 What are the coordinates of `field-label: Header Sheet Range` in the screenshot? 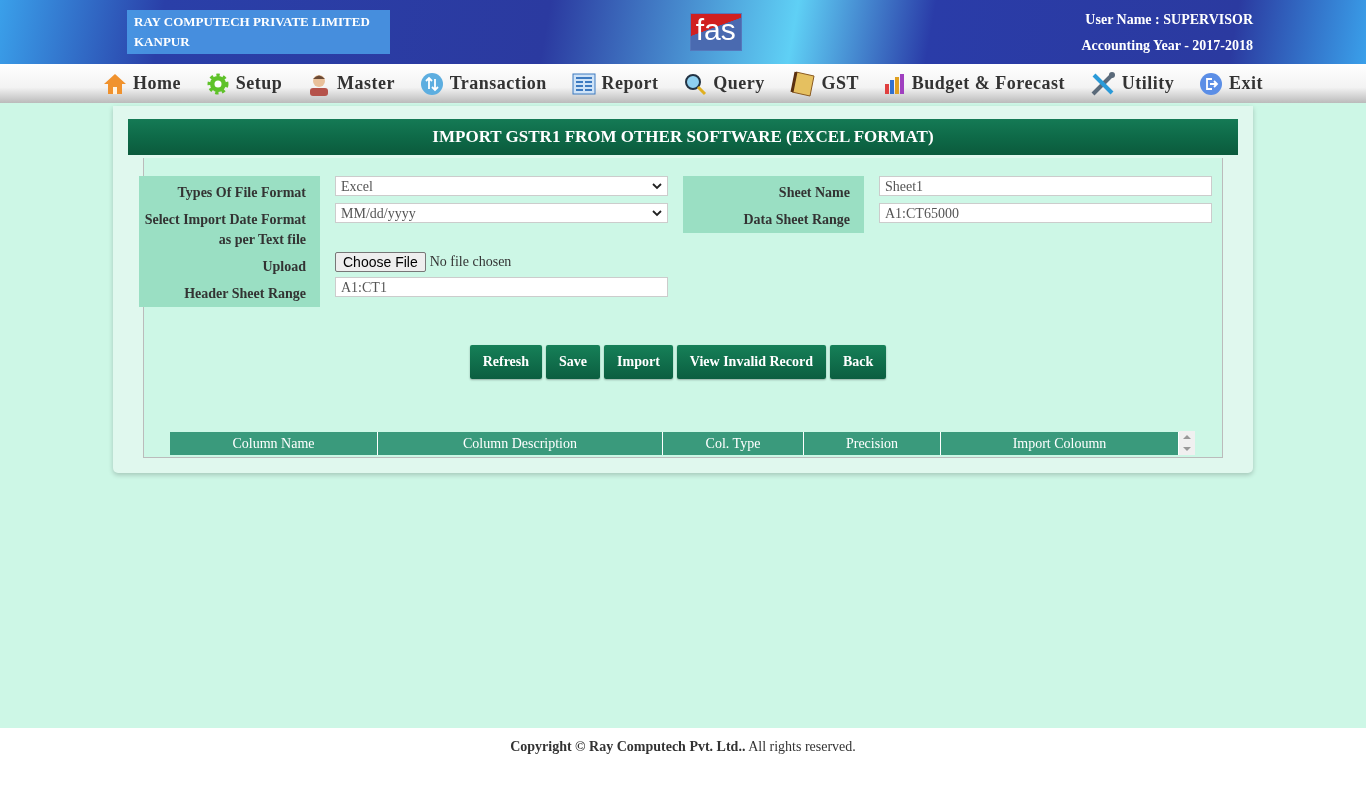 It's located at (245, 294).